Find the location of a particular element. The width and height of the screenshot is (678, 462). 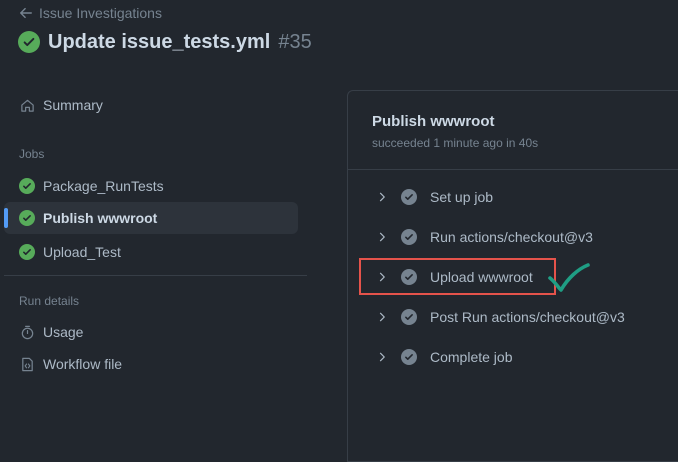

back-link: Issue Investigations is located at coordinates (90, 13).